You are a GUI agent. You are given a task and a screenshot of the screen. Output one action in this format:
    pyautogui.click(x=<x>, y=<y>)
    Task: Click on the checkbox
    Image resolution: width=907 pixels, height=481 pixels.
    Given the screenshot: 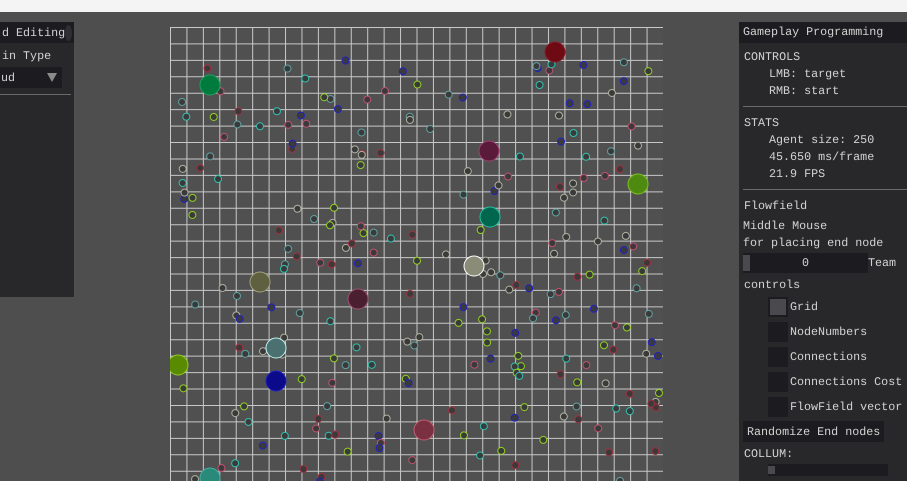 What is the action you would take?
    pyautogui.click(x=778, y=307)
    